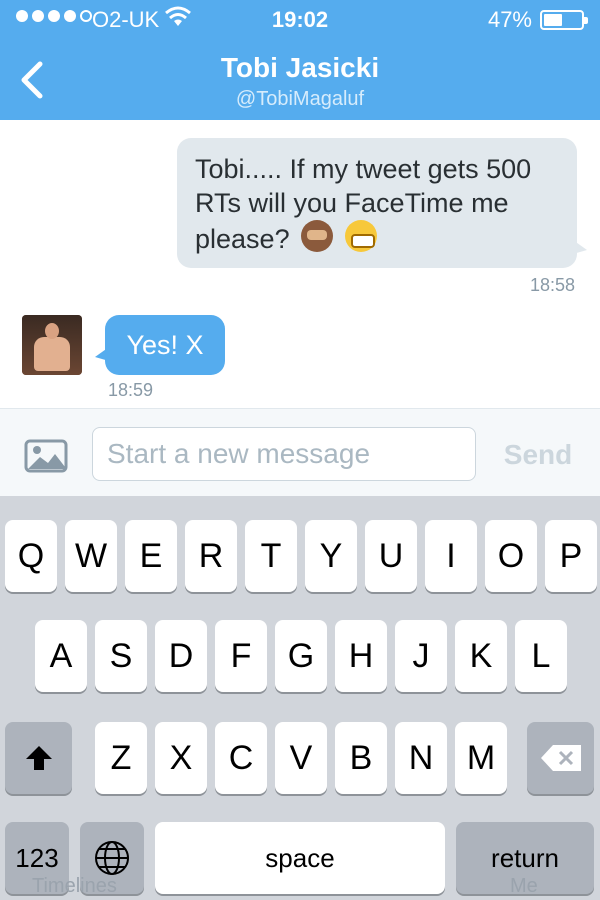 Image resolution: width=600 pixels, height=900 pixels. What do you see at coordinates (46, 456) in the screenshot?
I see `image-icon` at bounding box center [46, 456].